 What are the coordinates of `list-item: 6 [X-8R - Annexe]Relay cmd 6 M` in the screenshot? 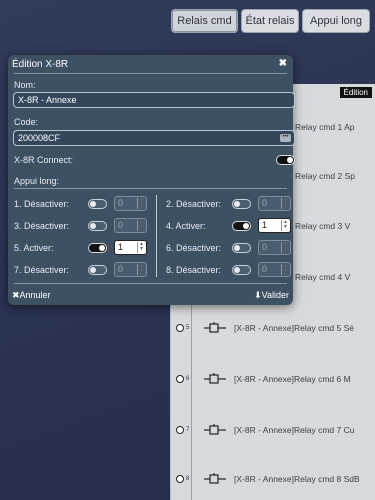 It's located at (273, 379).